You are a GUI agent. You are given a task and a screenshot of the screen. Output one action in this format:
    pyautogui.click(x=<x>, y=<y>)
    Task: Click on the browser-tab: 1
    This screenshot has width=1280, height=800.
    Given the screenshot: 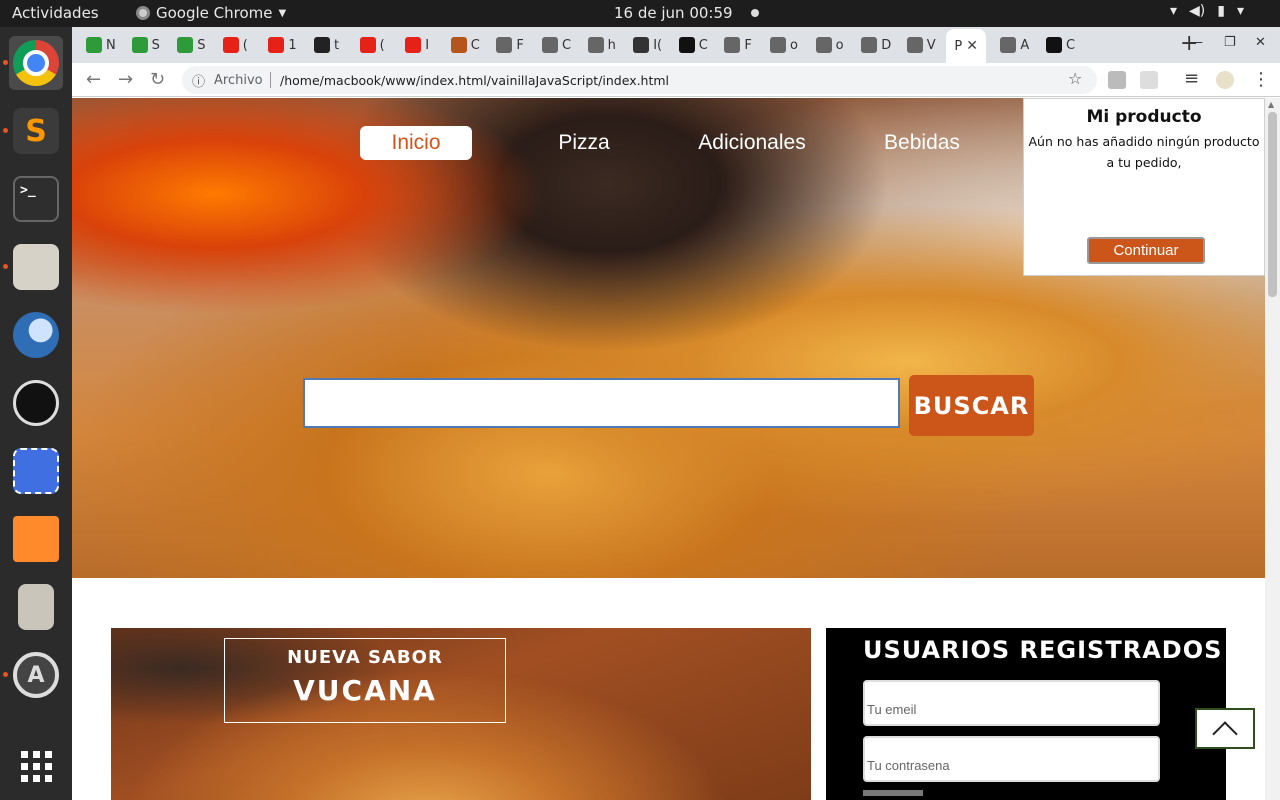 What is the action you would take?
    pyautogui.click(x=282, y=45)
    